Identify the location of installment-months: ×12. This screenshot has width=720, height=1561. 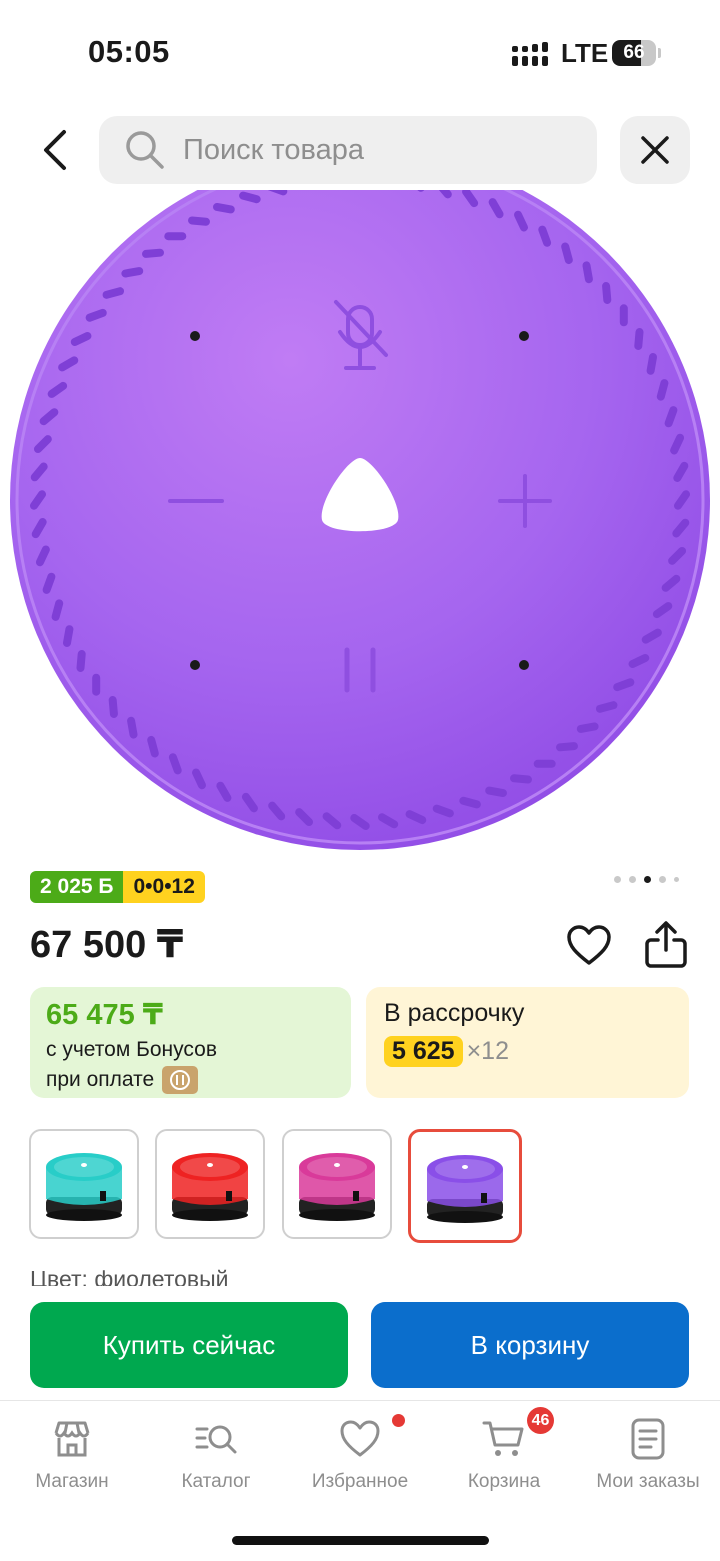
(487, 1051).